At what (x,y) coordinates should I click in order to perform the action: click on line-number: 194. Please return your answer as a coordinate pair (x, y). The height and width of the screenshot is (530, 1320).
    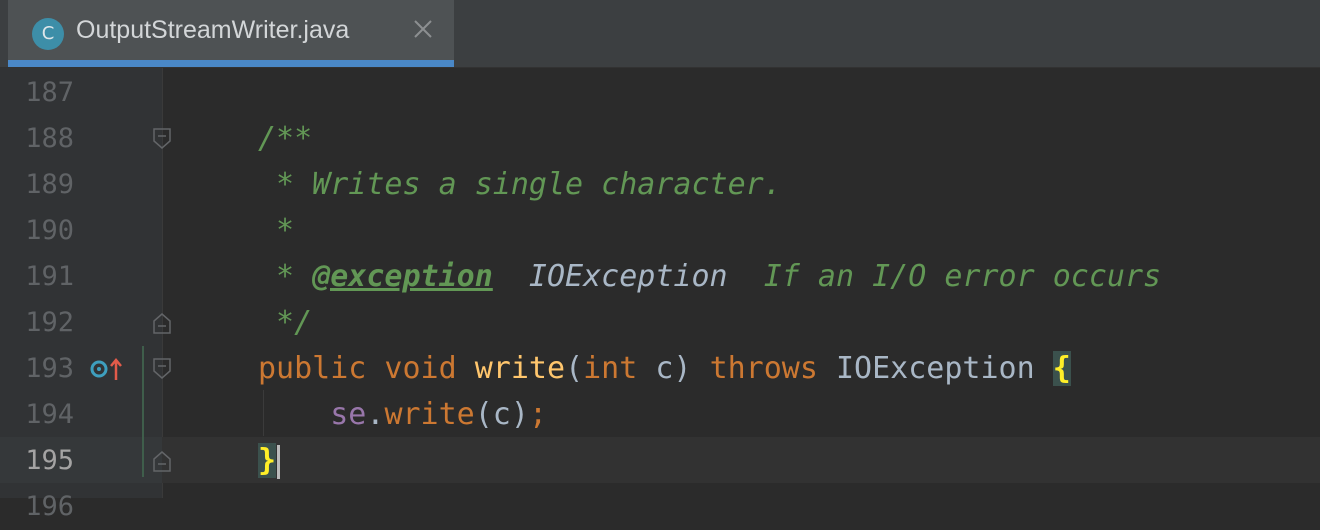
    Looking at the image, I should click on (49, 414).